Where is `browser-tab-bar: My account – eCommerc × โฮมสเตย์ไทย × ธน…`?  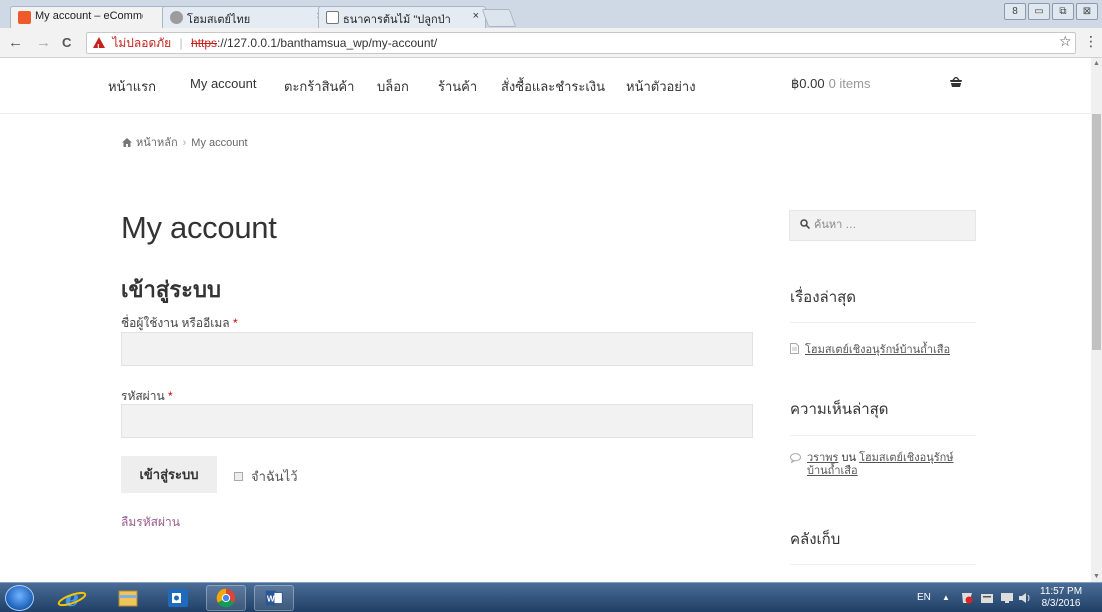 browser-tab-bar: My account – eCommerc × โฮมสเตย์ไทย × ธน… is located at coordinates (551, 14).